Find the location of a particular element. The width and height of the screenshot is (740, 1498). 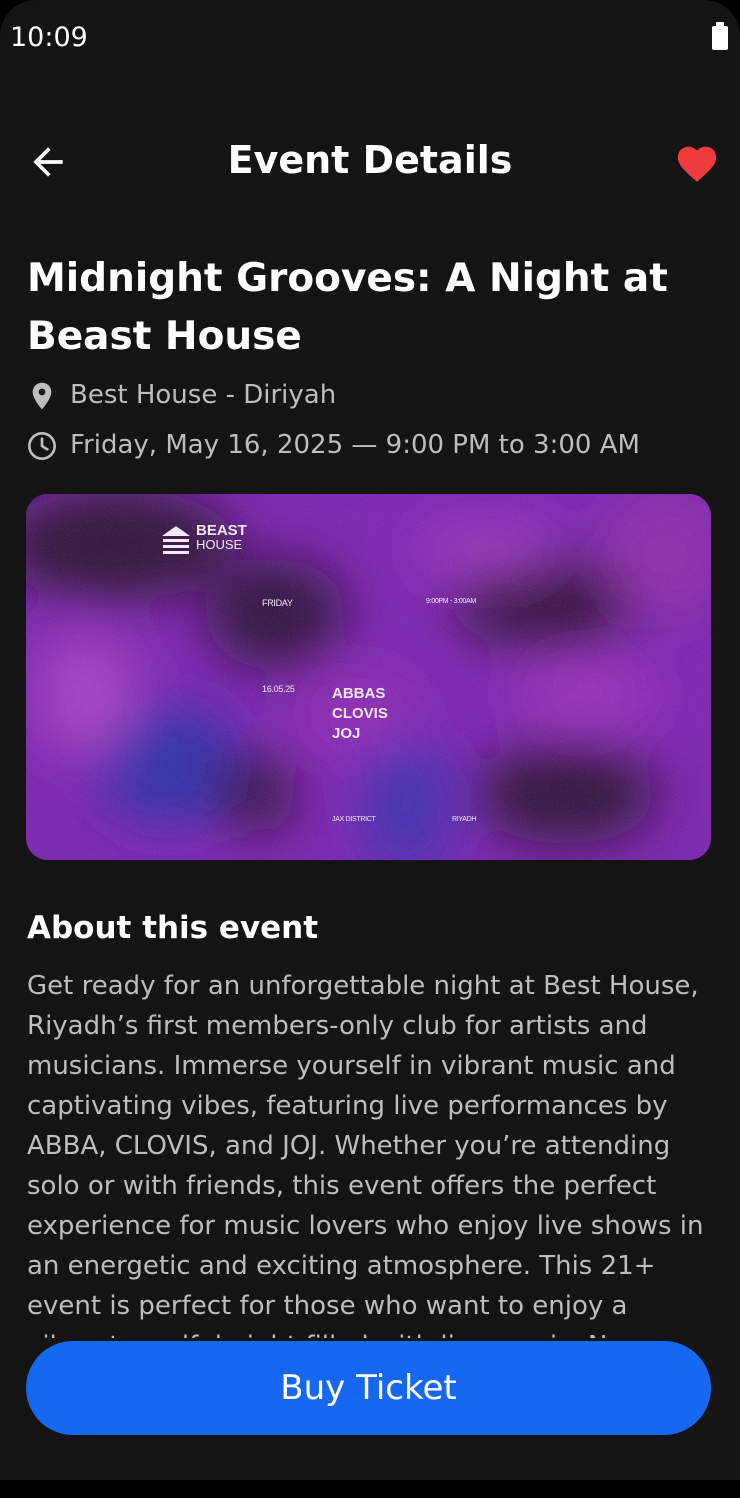

poster-day: FRIDAY is located at coordinates (277, 603).